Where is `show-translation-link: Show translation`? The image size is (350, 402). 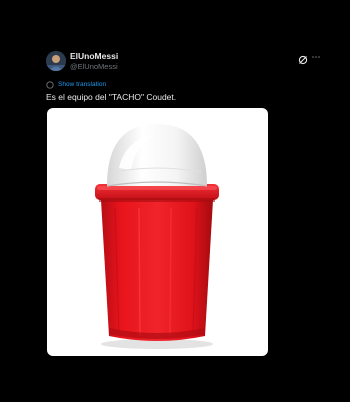
show-translation-link: Show translation is located at coordinates (82, 85).